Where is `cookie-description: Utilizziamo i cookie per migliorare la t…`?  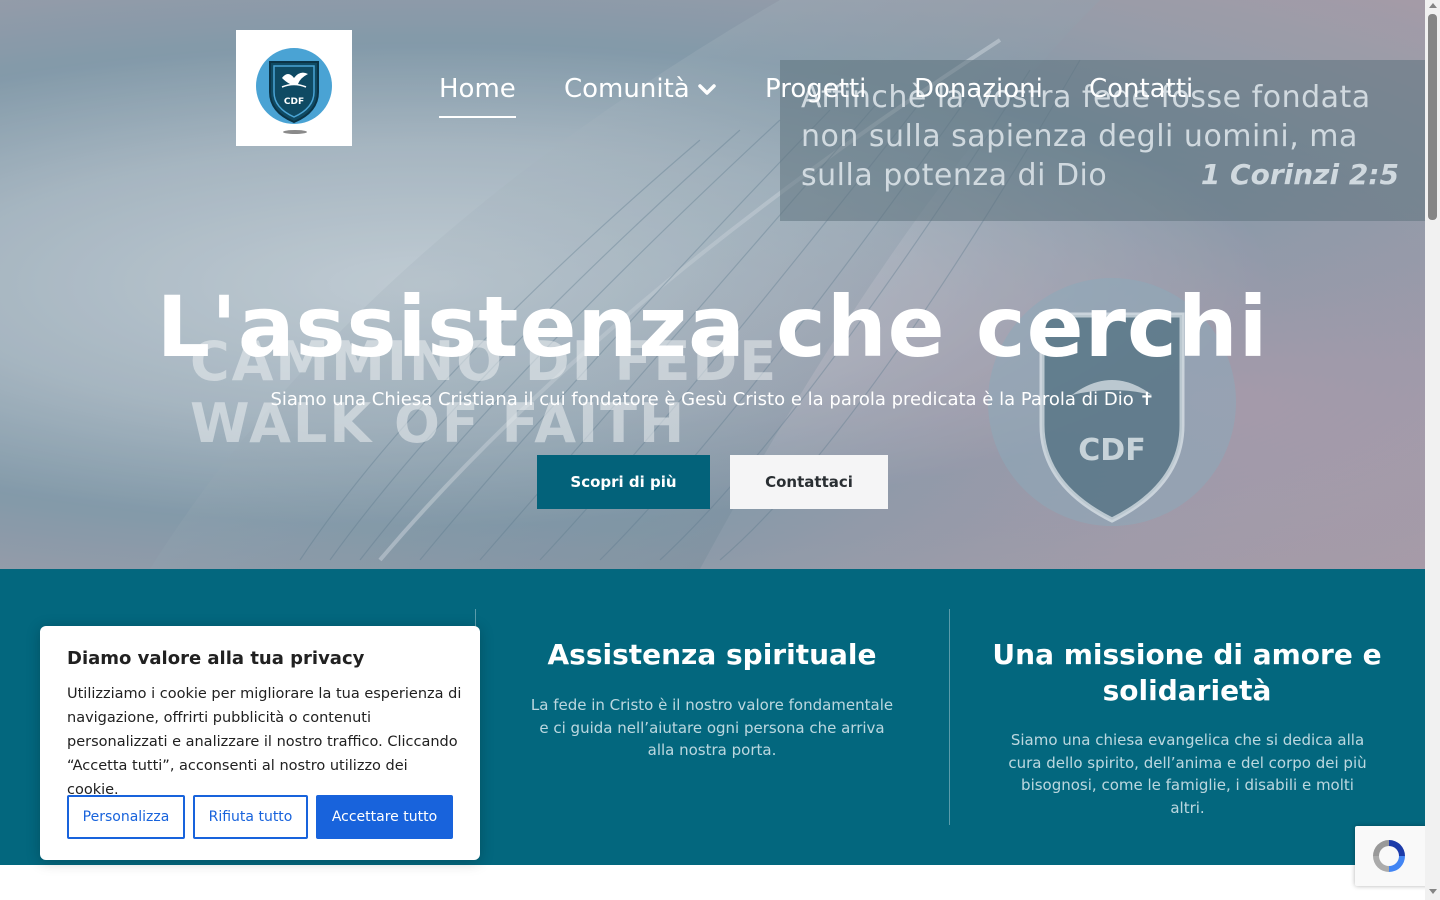
cookie-description: Utilizziamo i cookie per migliorare la t… is located at coordinates (264, 742).